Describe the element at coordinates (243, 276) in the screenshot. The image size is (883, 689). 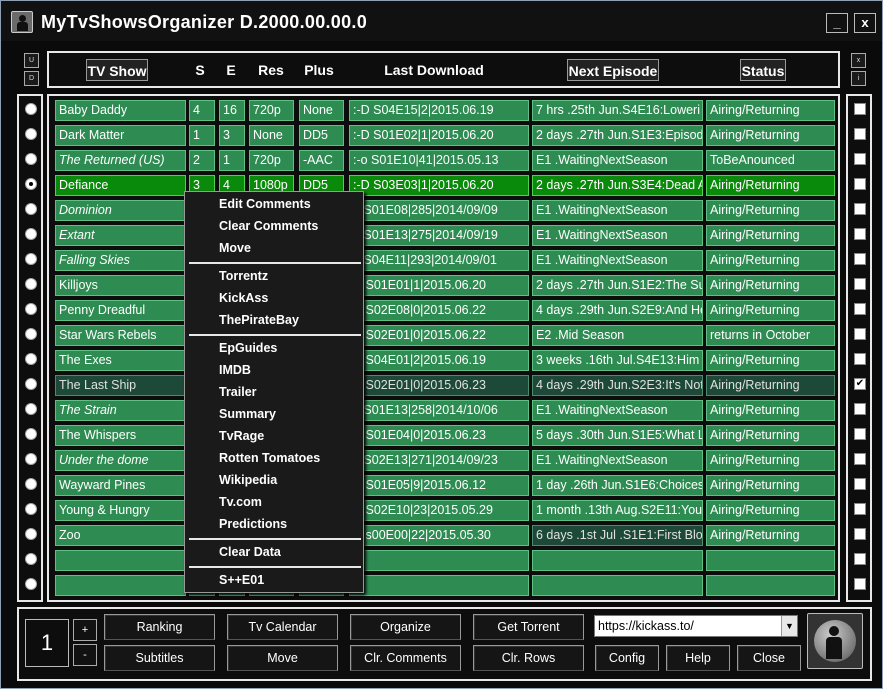
I see `menu-item-torrentz: Torrentz` at that location.